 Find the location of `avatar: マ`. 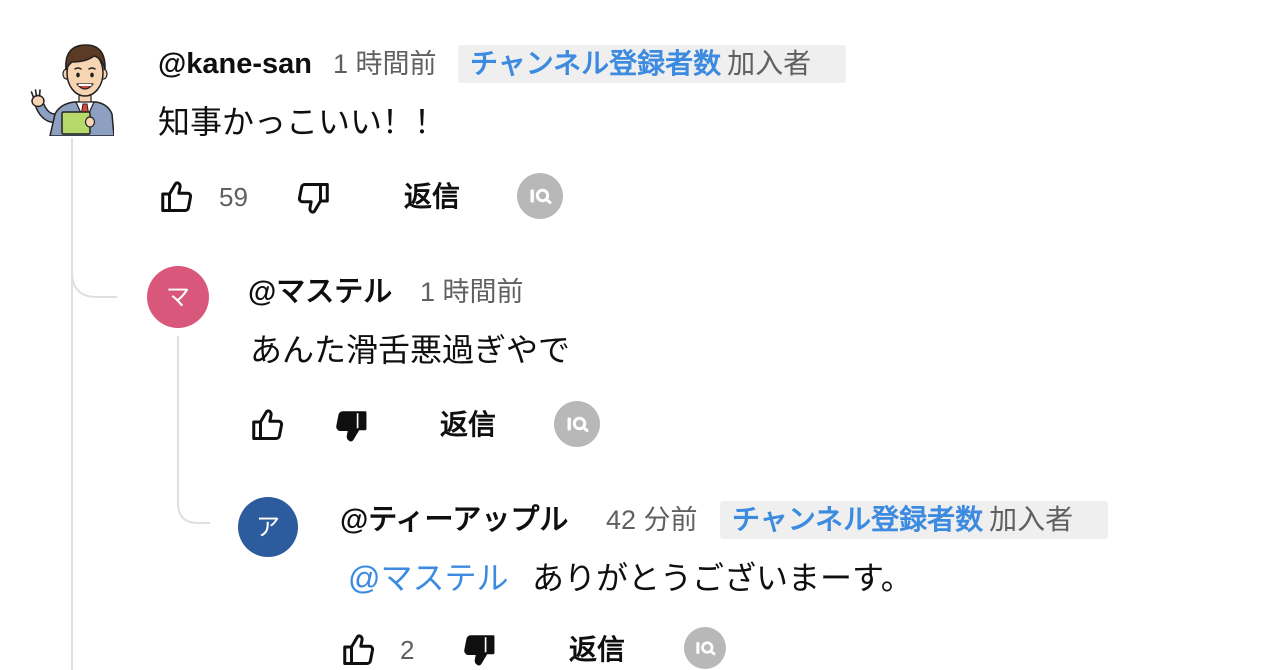

avatar: マ is located at coordinates (178, 297).